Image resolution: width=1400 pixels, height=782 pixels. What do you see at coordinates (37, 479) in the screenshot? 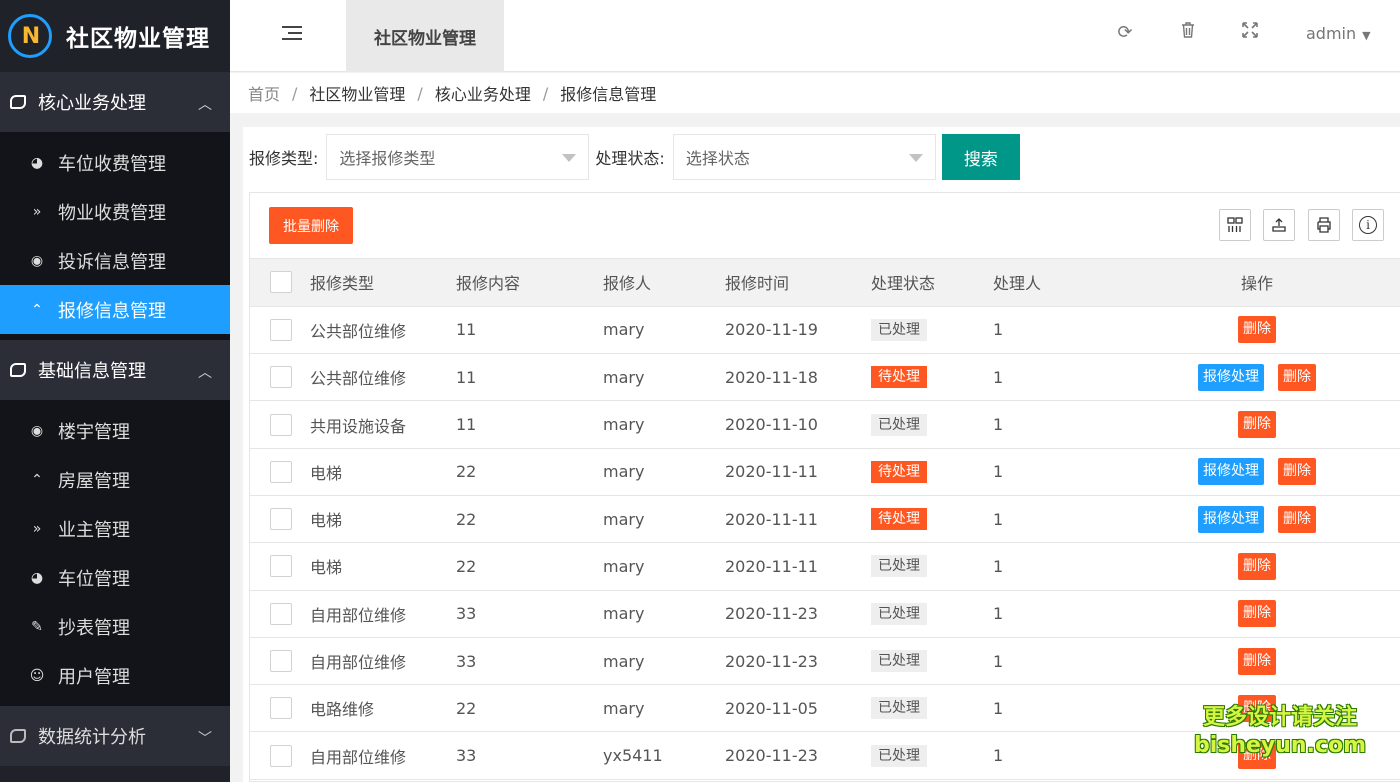
I see `chevron-up-circle-icon: ⌃` at bounding box center [37, 479].